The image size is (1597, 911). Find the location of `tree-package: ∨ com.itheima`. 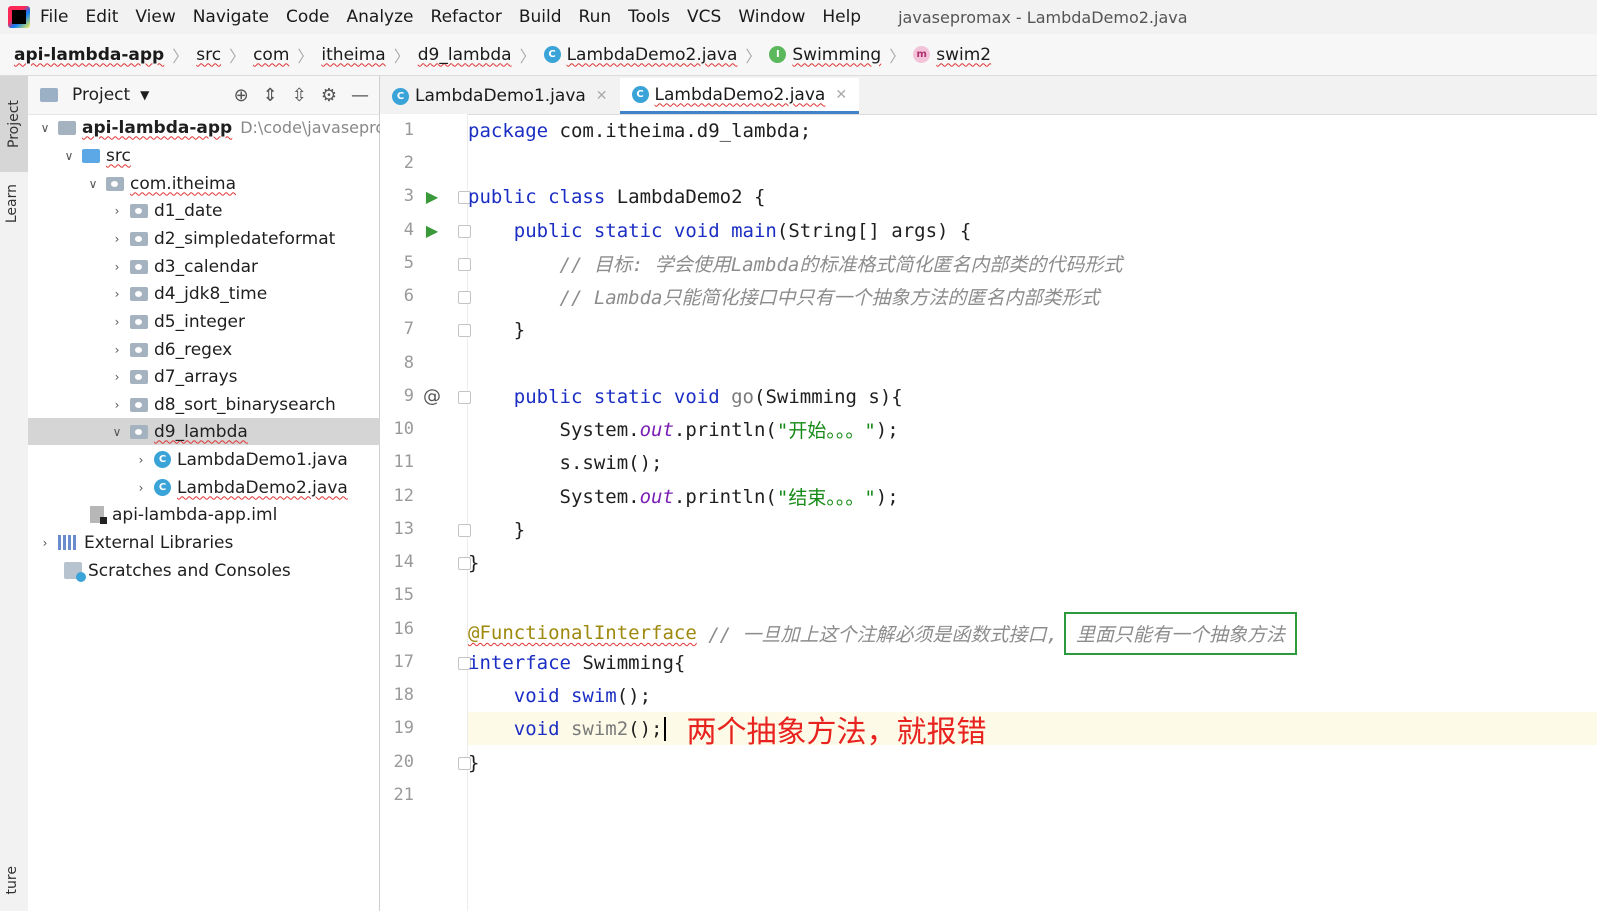

tree-package: ∨ com.itheima is located at coordinates (232, 183).